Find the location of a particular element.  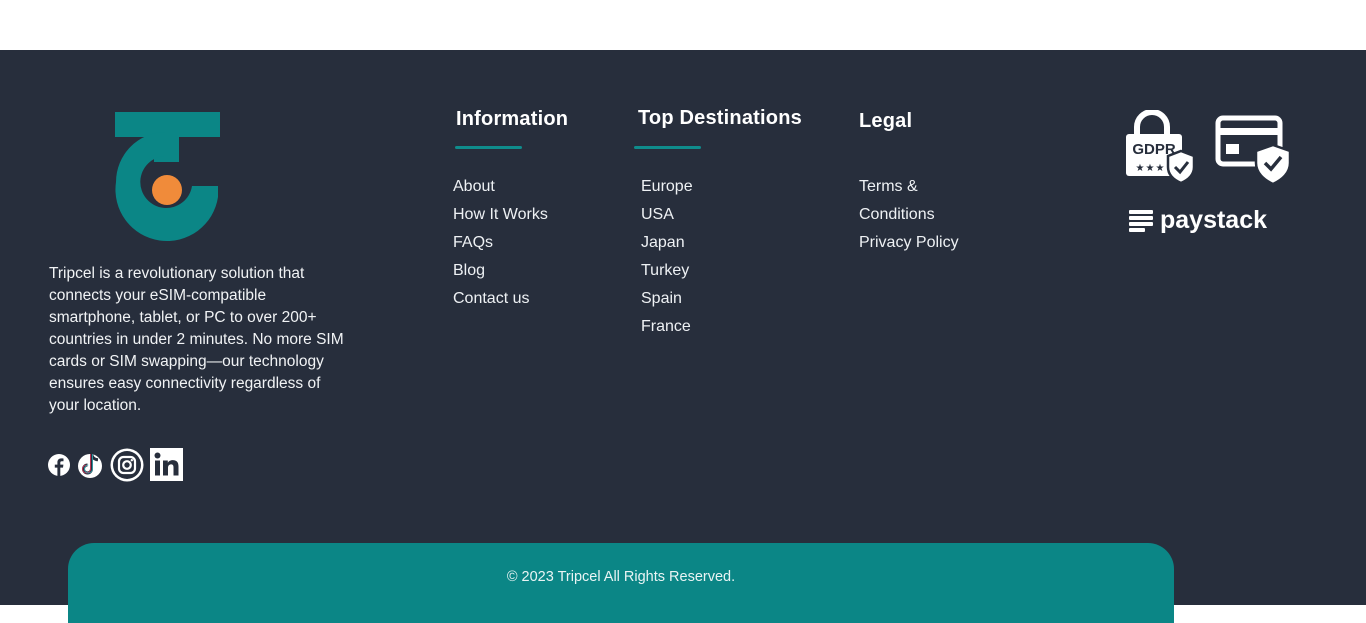

link-conditions: Conditions is located at coordinates (909, 215).